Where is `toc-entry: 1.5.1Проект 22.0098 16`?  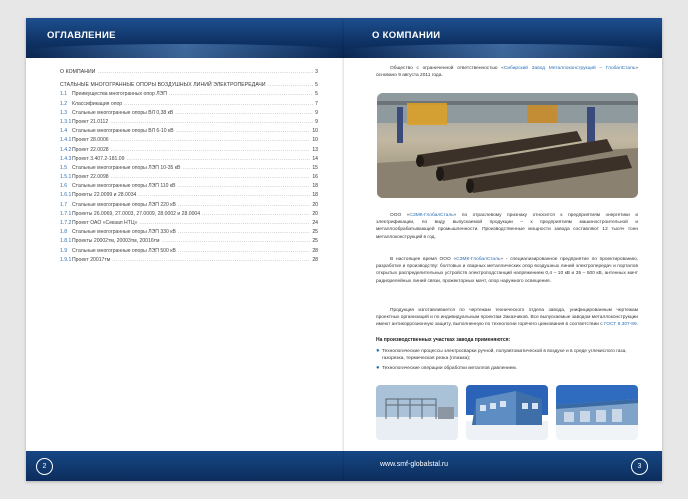
toc-entry: 1.5.1Проект 22.0098 16 is located at coordinates (189, 178).